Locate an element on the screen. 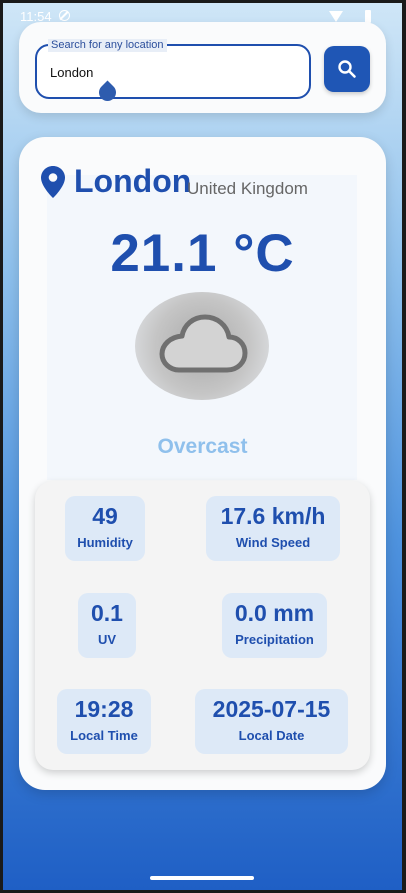 Image resolution: width=406 pixels, height=893 pixels. local-time-label: Local Time is located at coordinates (104, 735).